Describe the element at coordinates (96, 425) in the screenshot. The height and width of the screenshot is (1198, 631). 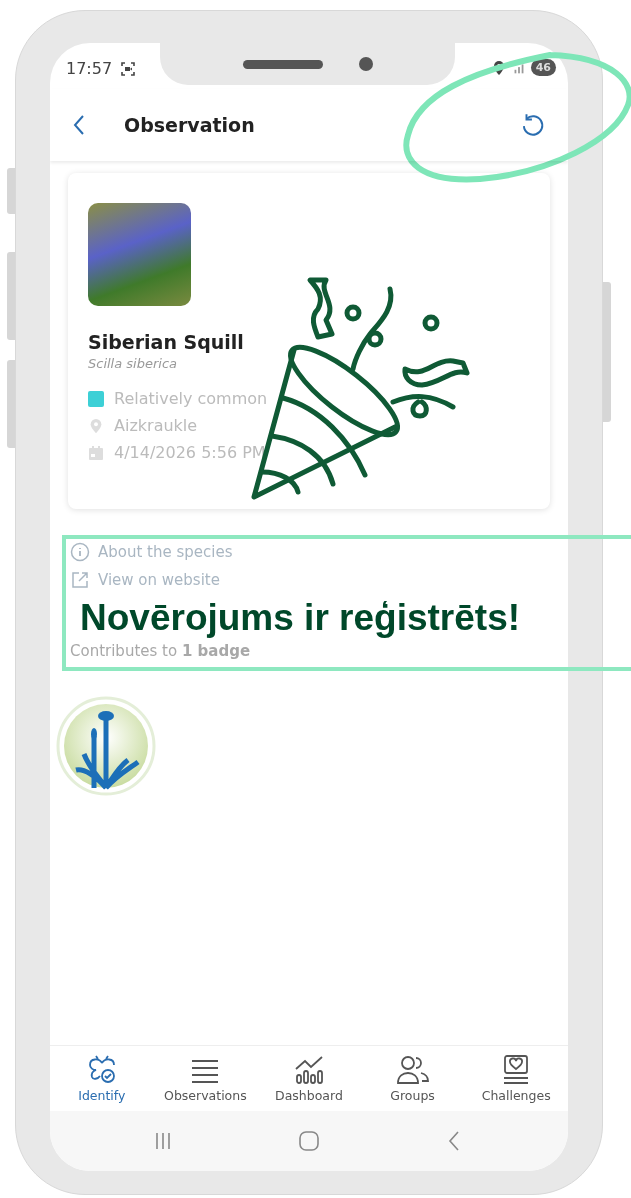
I see `location-pin-icon` at that location.